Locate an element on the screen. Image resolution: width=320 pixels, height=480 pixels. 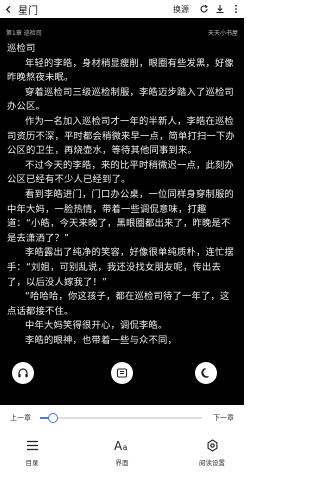
more-menu-button is located at coordinates (236, 9).